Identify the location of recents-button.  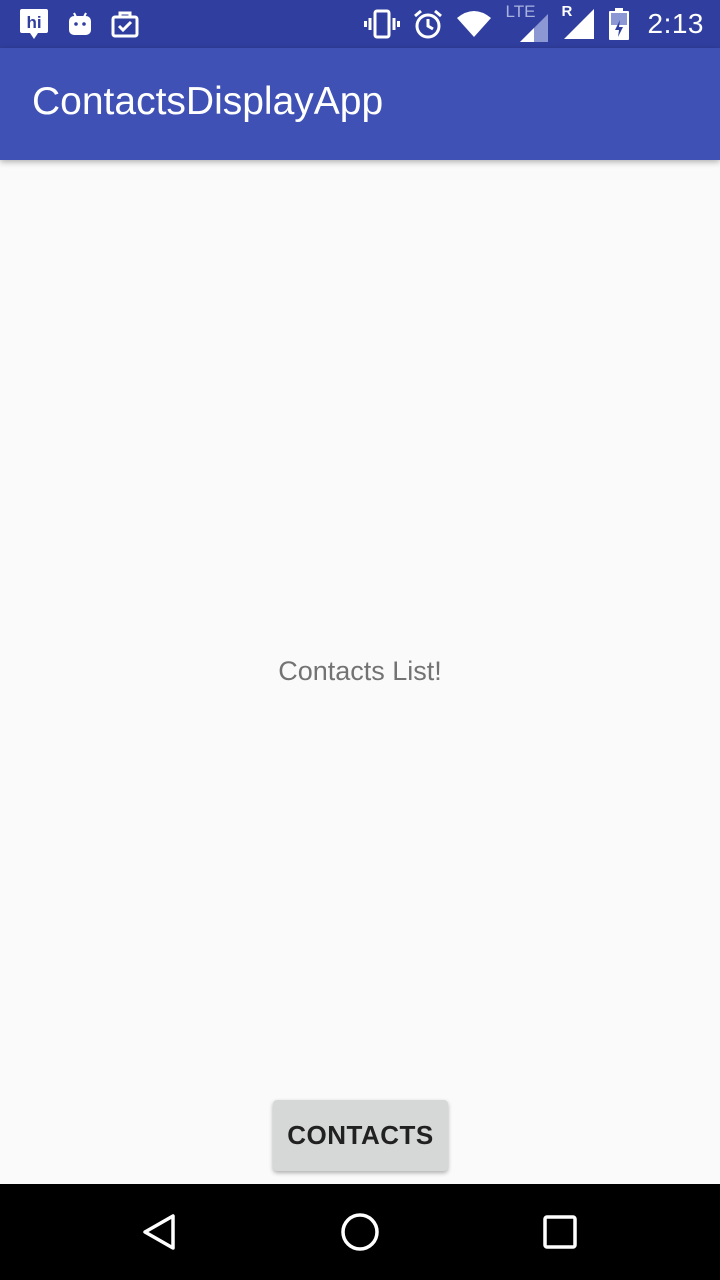
(560, 1232).